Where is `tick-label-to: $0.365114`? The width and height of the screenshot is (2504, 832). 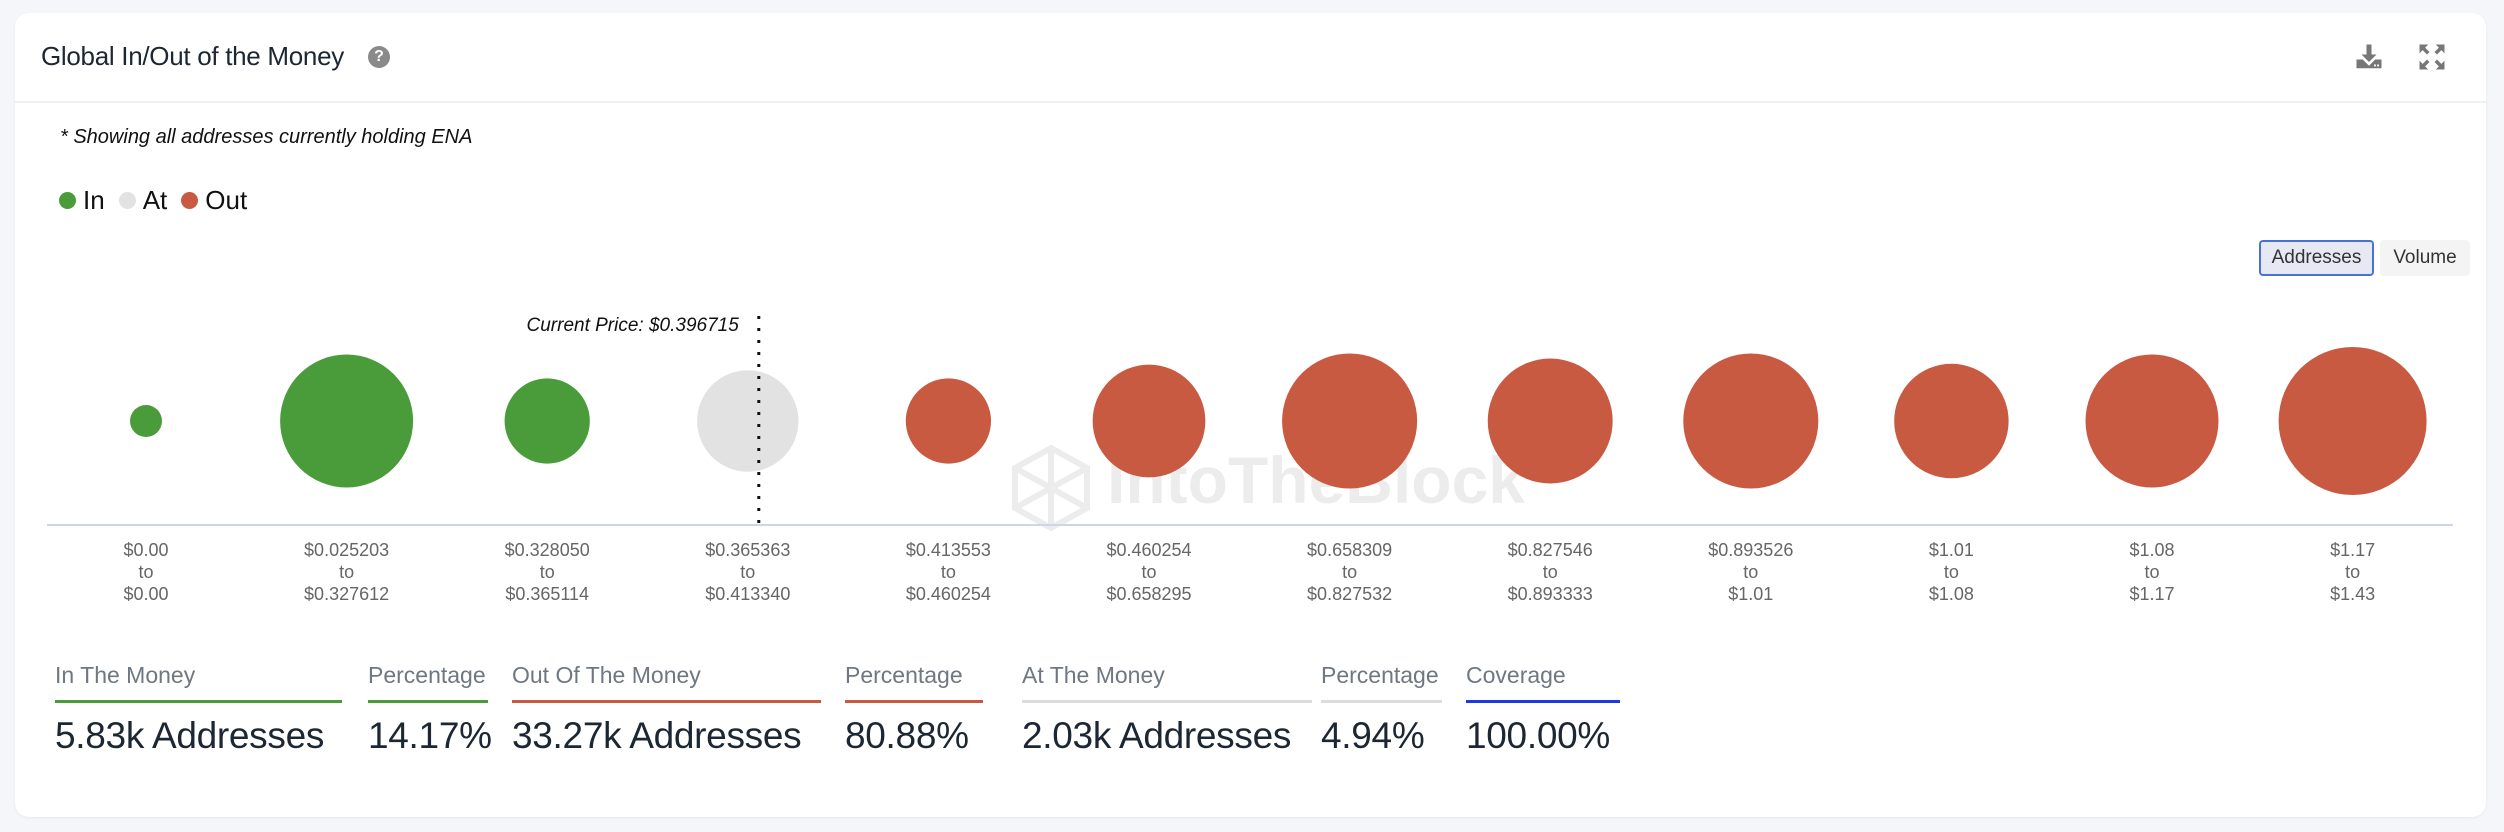
tick-label-to: $0.365114 is located at coordinates (547, 594).